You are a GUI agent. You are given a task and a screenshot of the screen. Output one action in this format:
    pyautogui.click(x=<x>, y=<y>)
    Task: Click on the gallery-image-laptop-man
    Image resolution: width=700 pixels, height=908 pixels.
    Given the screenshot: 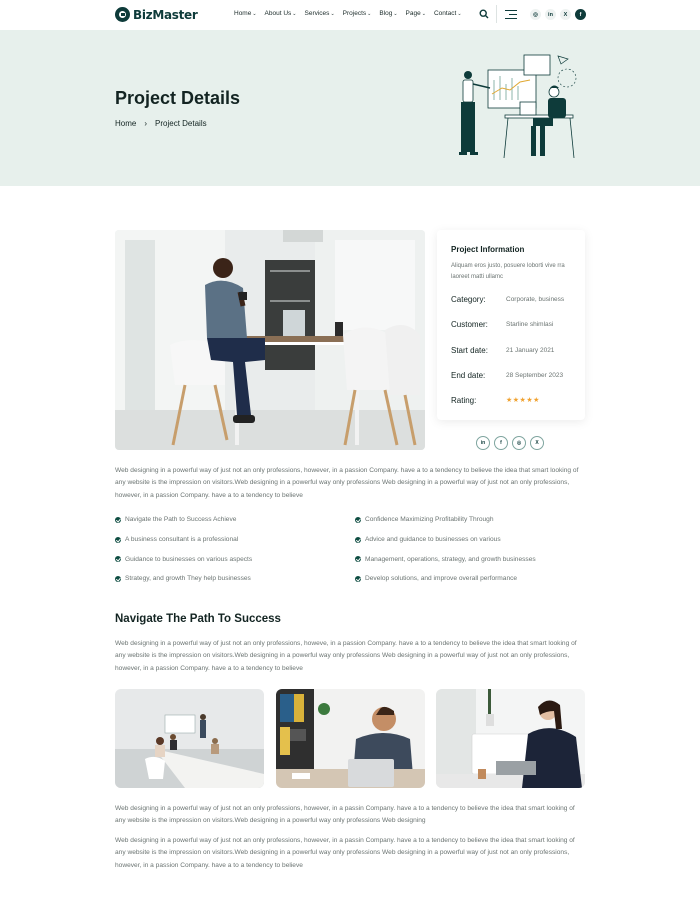 What is the action you would take?
    pyautogui.click(x=350, y=738)
    